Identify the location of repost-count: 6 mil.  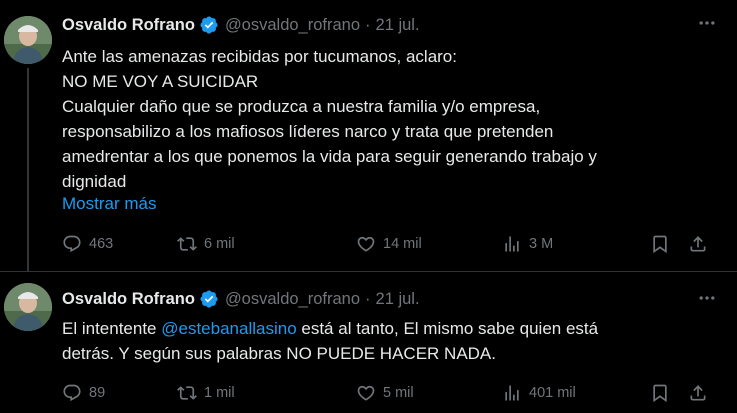
(219, 244).